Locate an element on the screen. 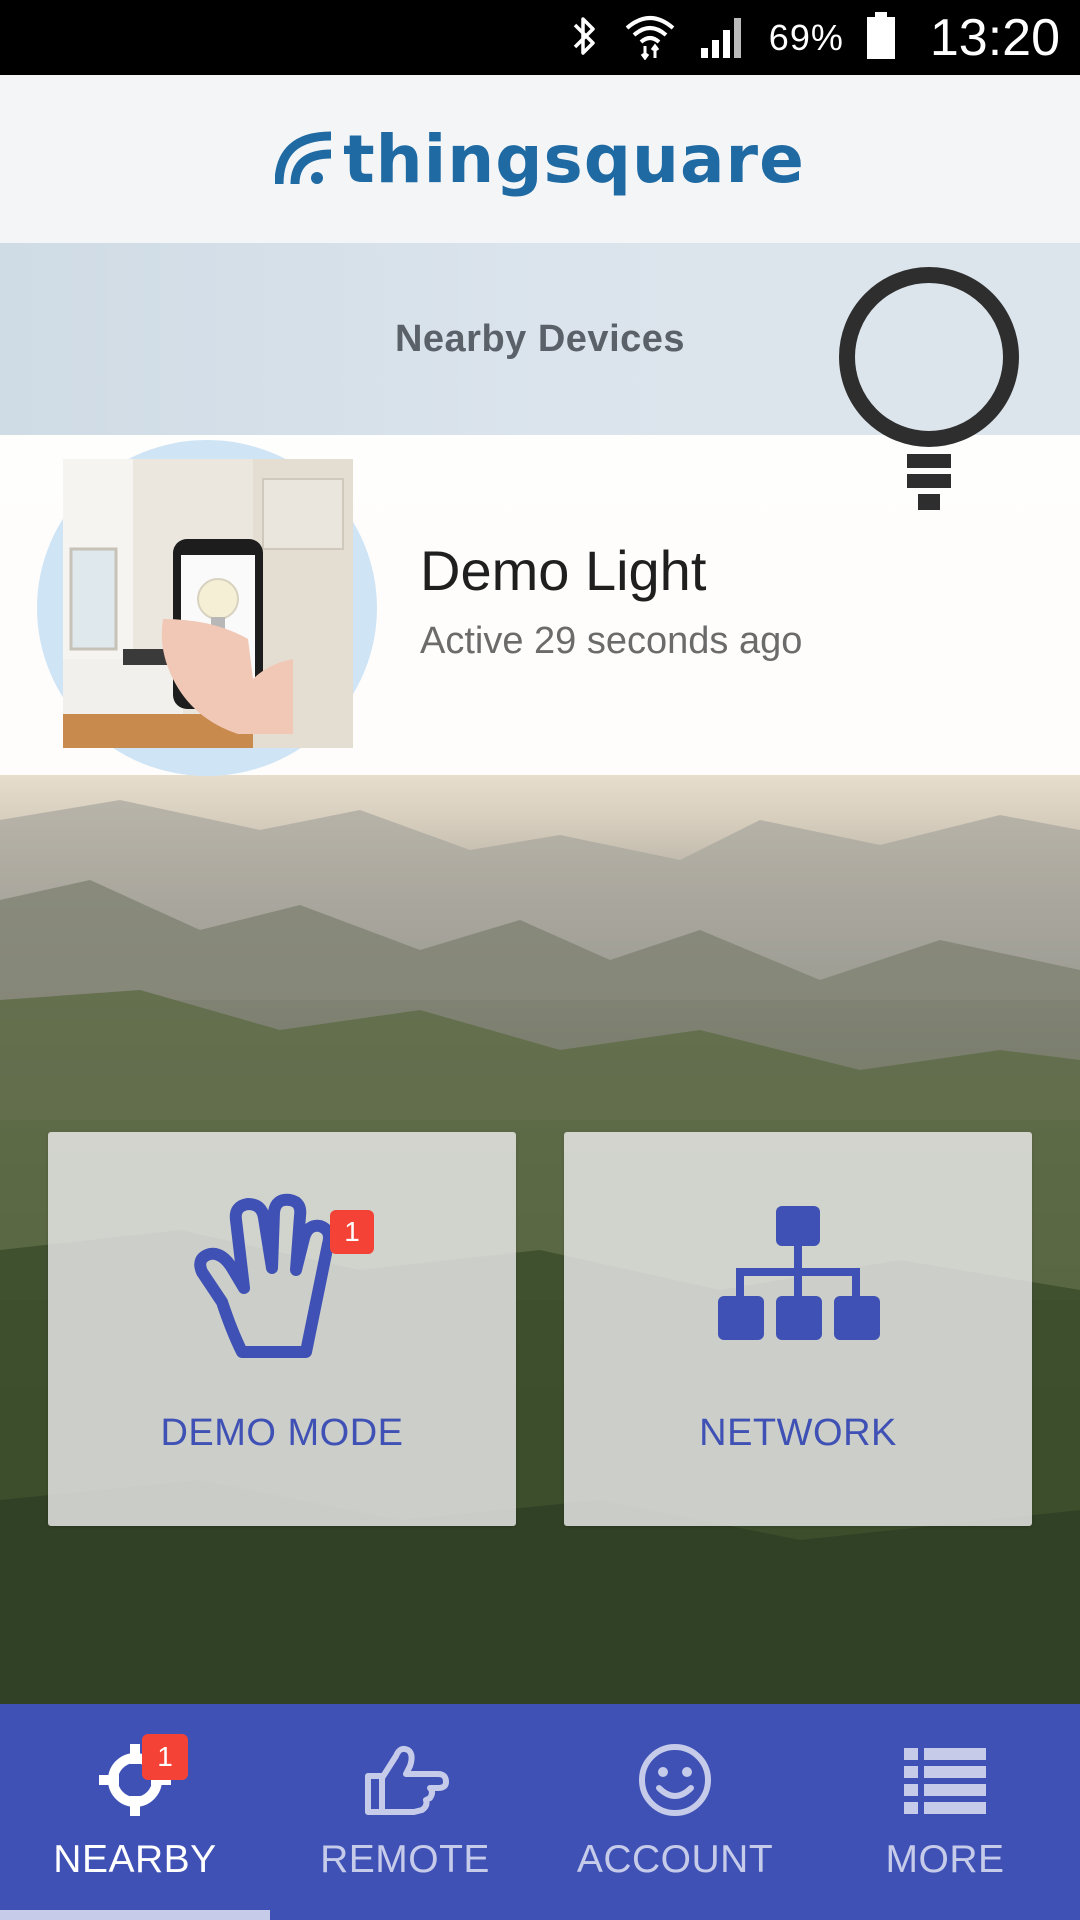 This screenshot has height=1920, width=1080. nav-remote: REMOTE is located at coordinates (405, 1812).